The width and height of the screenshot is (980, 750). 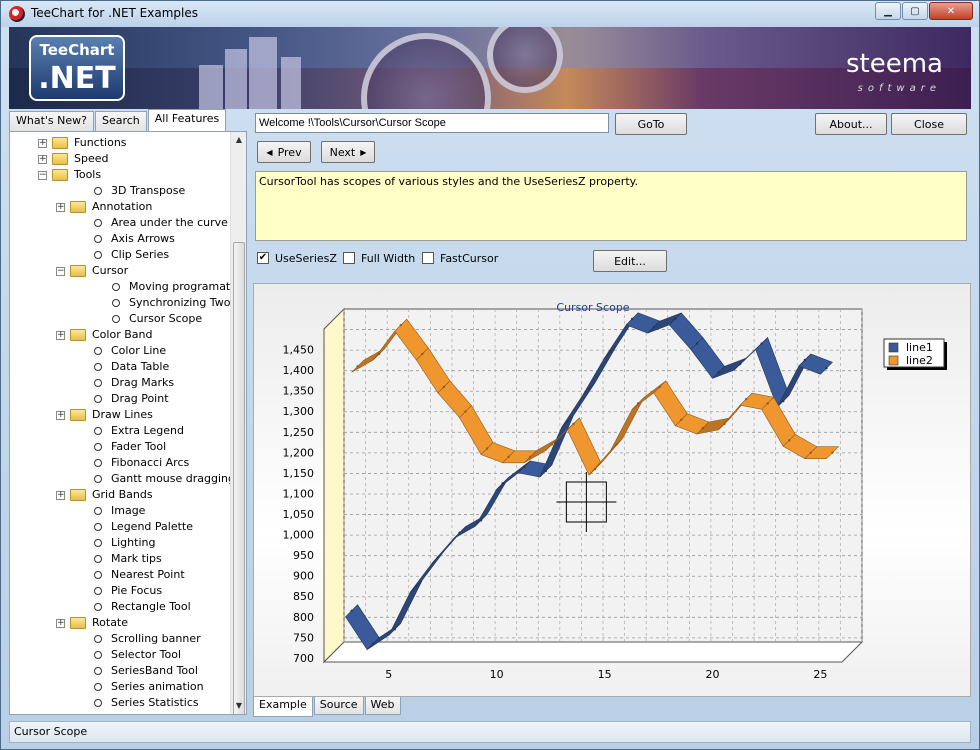 What do you see at coordinates (155, 702) in the screenshot?
I see `tree-item-label: Series Statistics` at bounding box center [155, 702].